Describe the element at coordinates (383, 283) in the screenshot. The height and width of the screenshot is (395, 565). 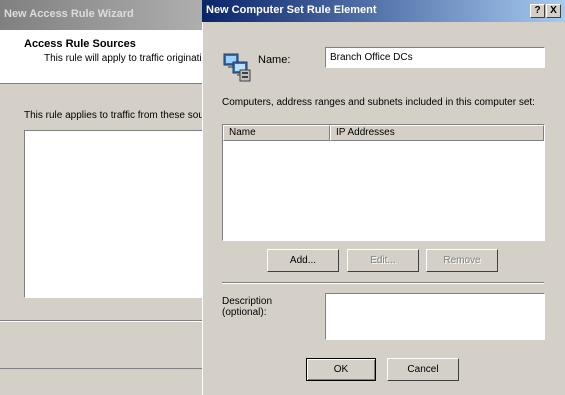
I see `dialog-separator` at that location.